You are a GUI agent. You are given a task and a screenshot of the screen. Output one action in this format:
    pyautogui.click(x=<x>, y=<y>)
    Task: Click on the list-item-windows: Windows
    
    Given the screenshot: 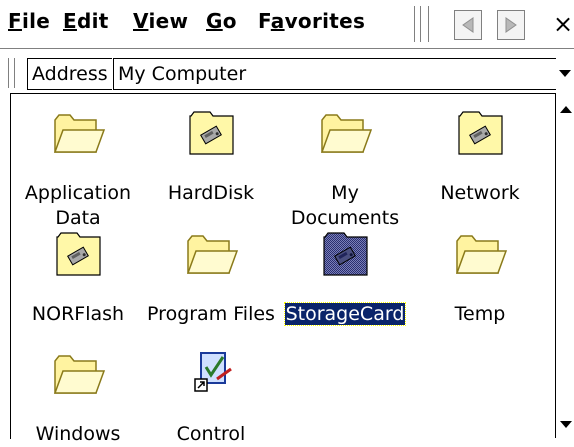 What is the action you would take?
    pyautogui.click(x=78, y=398)
    